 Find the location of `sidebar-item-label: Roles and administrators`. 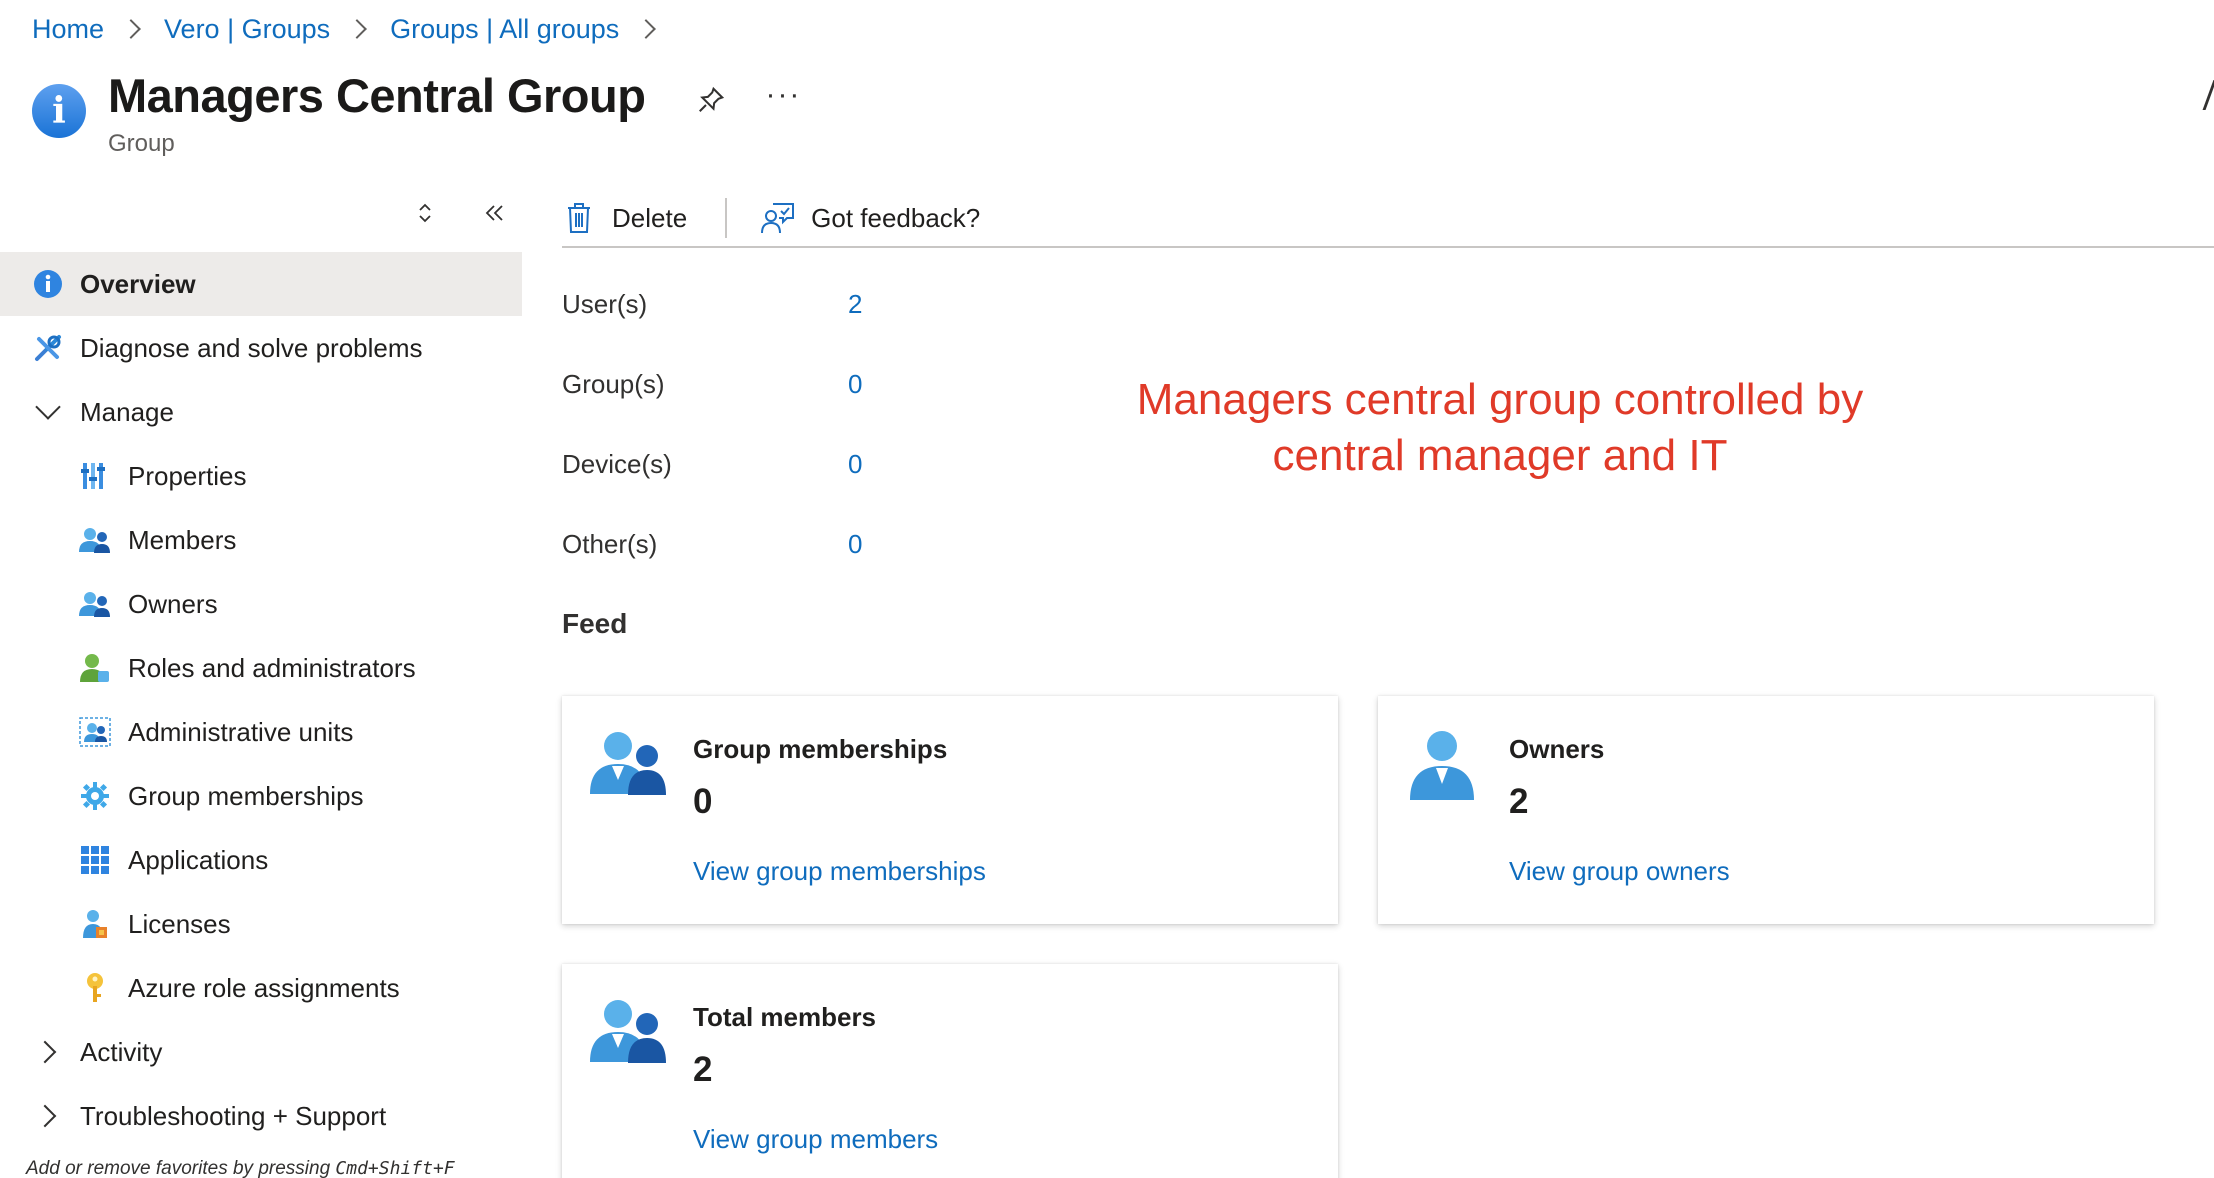

sidebar-item-label: Roles and administrators is located at coordinates (272, 667).